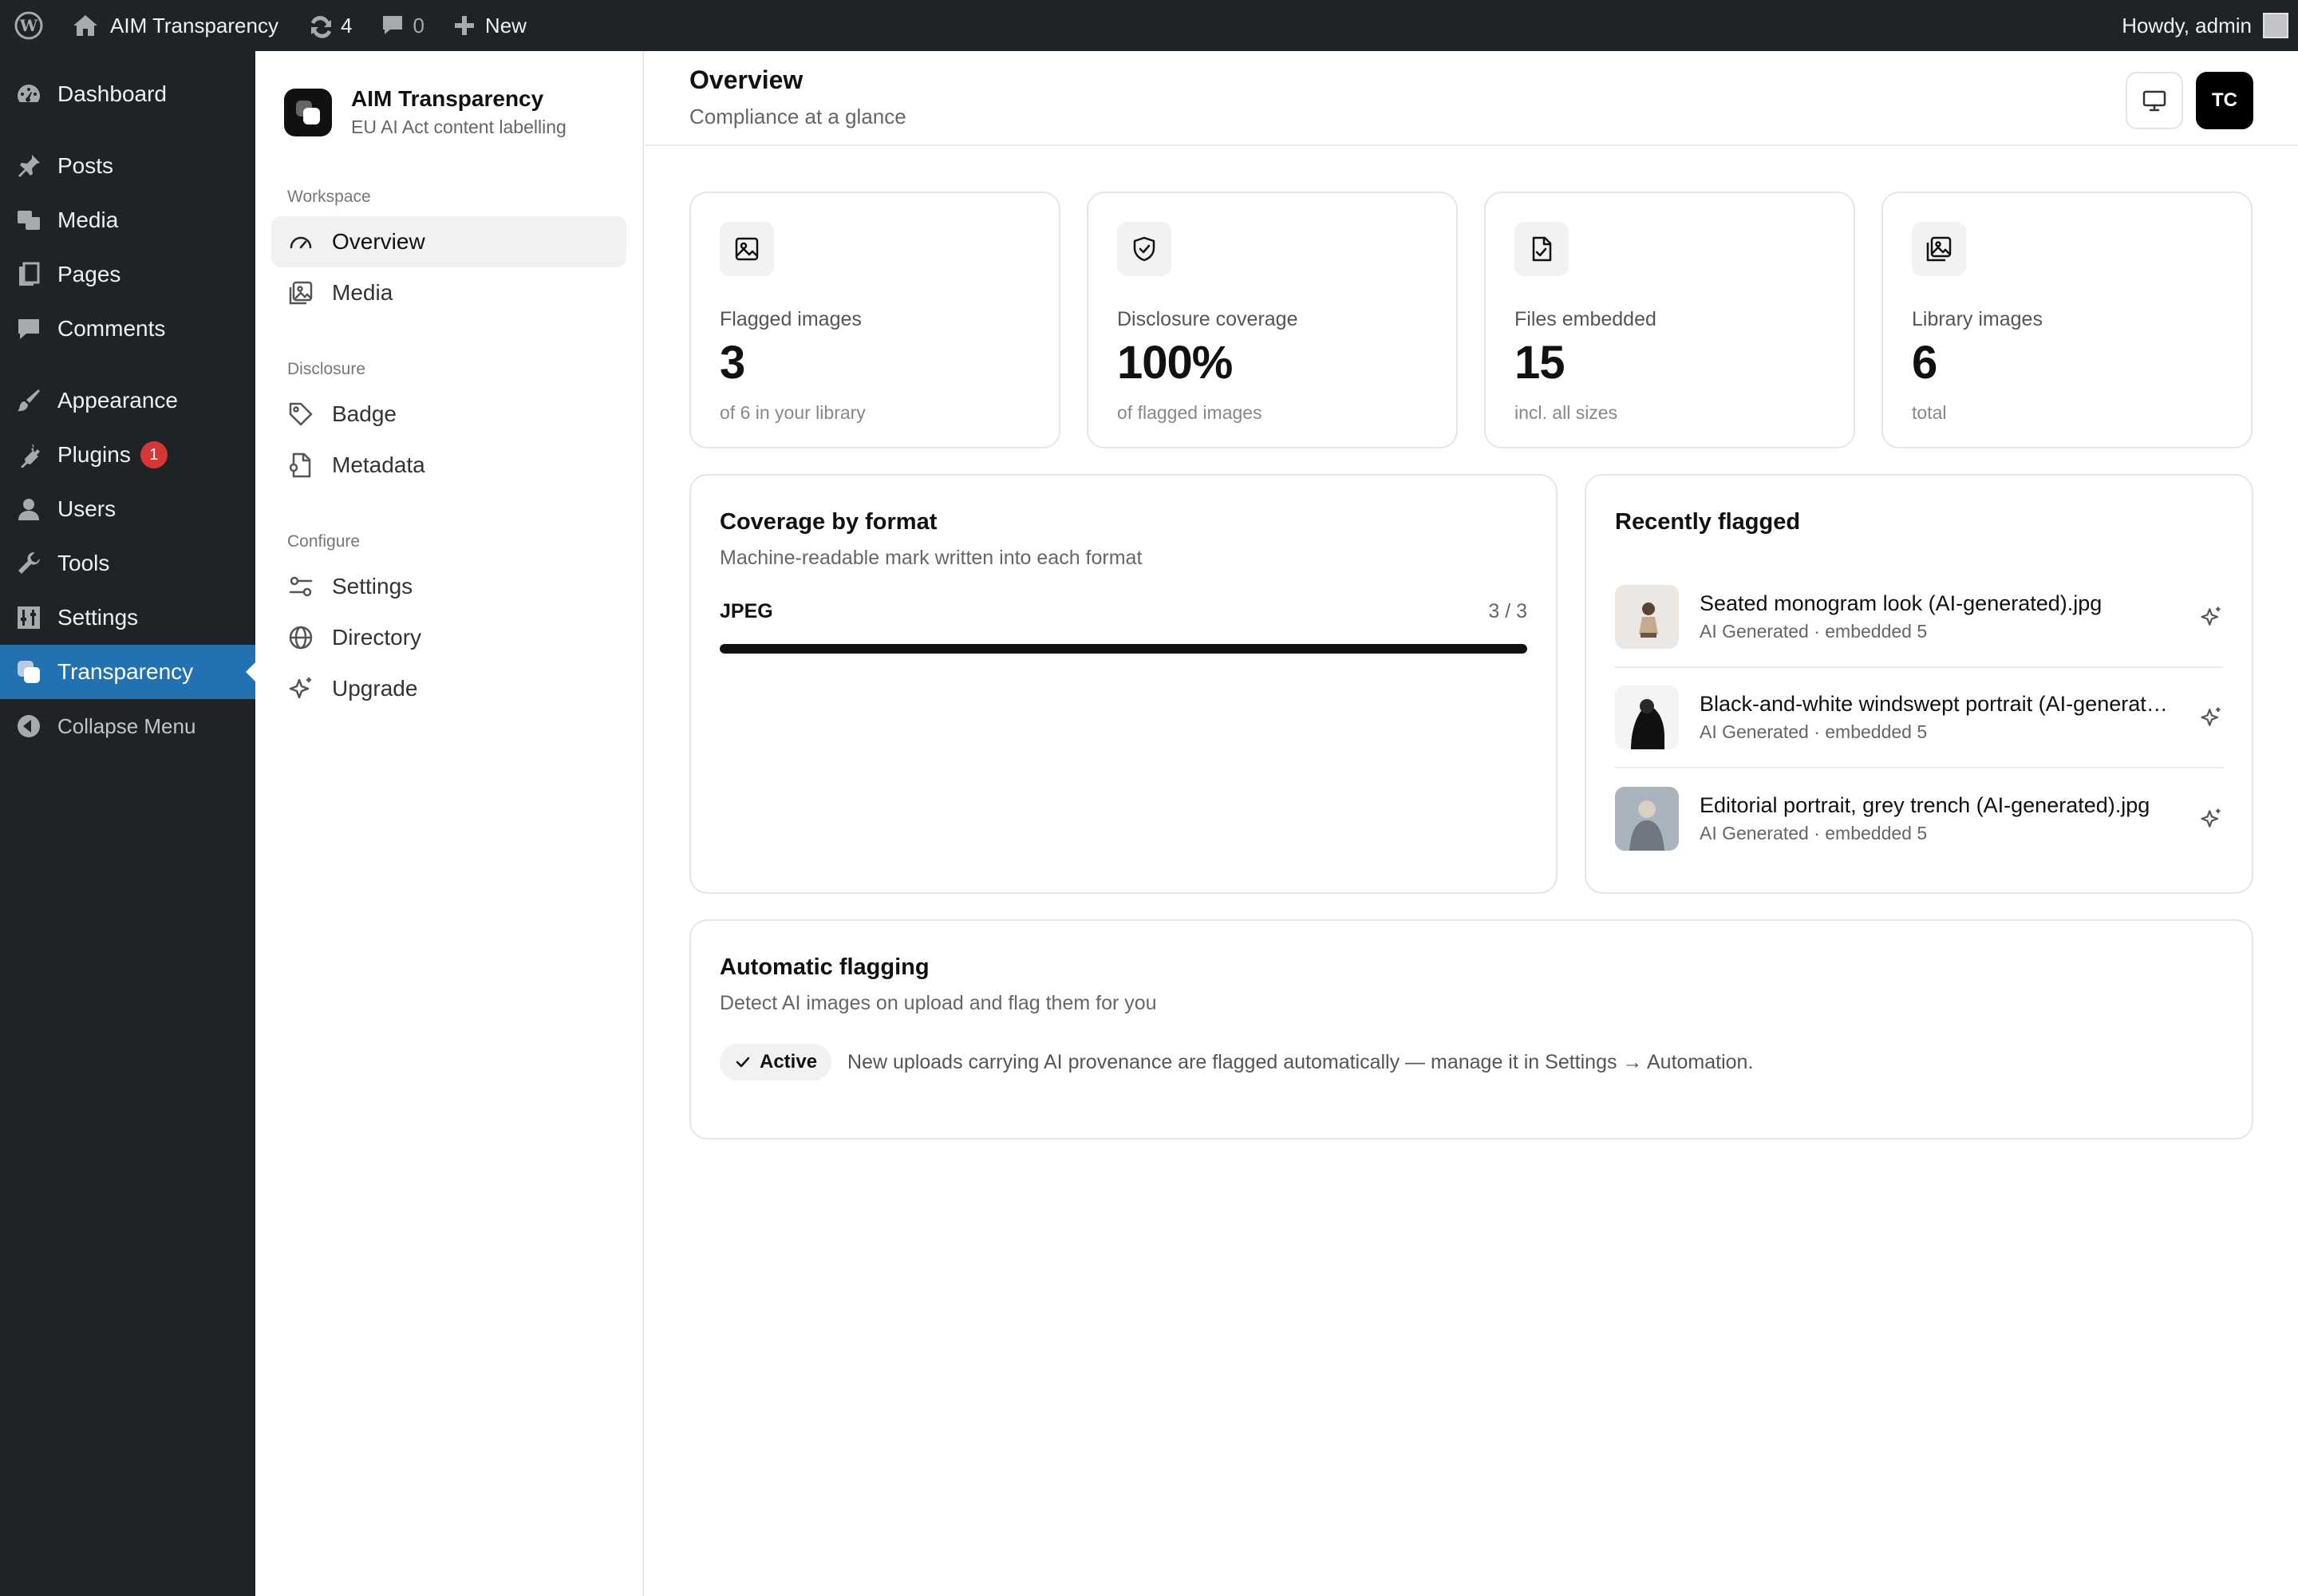  I want to click on menu-dashboard: Dashboard, so click(127, 94).